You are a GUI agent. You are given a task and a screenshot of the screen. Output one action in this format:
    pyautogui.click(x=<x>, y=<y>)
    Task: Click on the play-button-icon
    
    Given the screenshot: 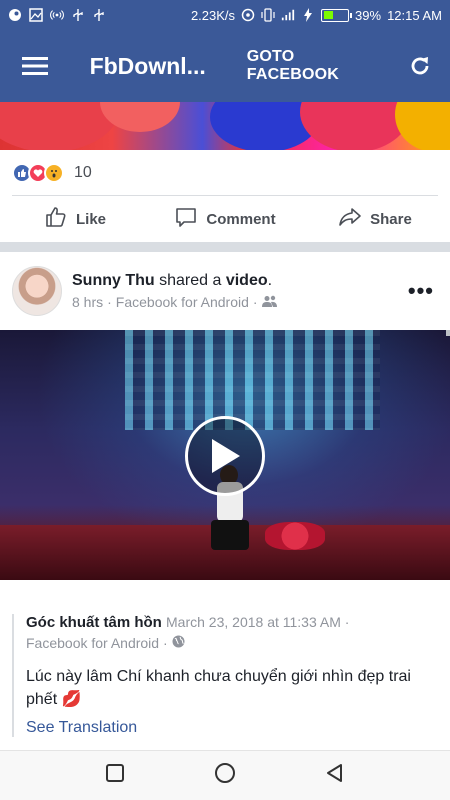 What is the action you would take?
    pyautogui.click(x=225, y=456)
    